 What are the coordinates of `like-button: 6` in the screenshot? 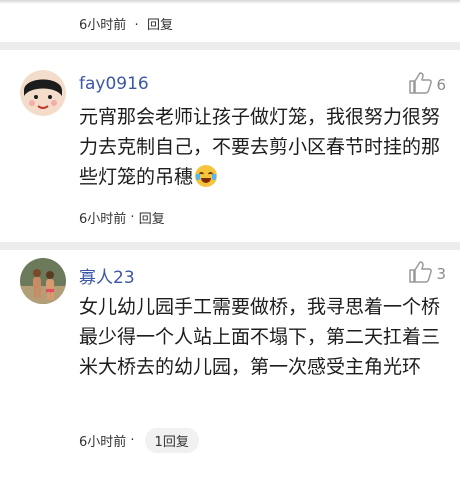 It's located at (427, 85).